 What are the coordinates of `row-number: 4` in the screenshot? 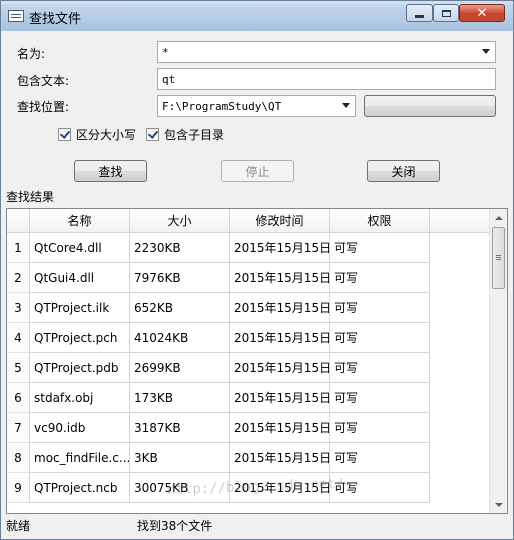 It's located at (18, 338).